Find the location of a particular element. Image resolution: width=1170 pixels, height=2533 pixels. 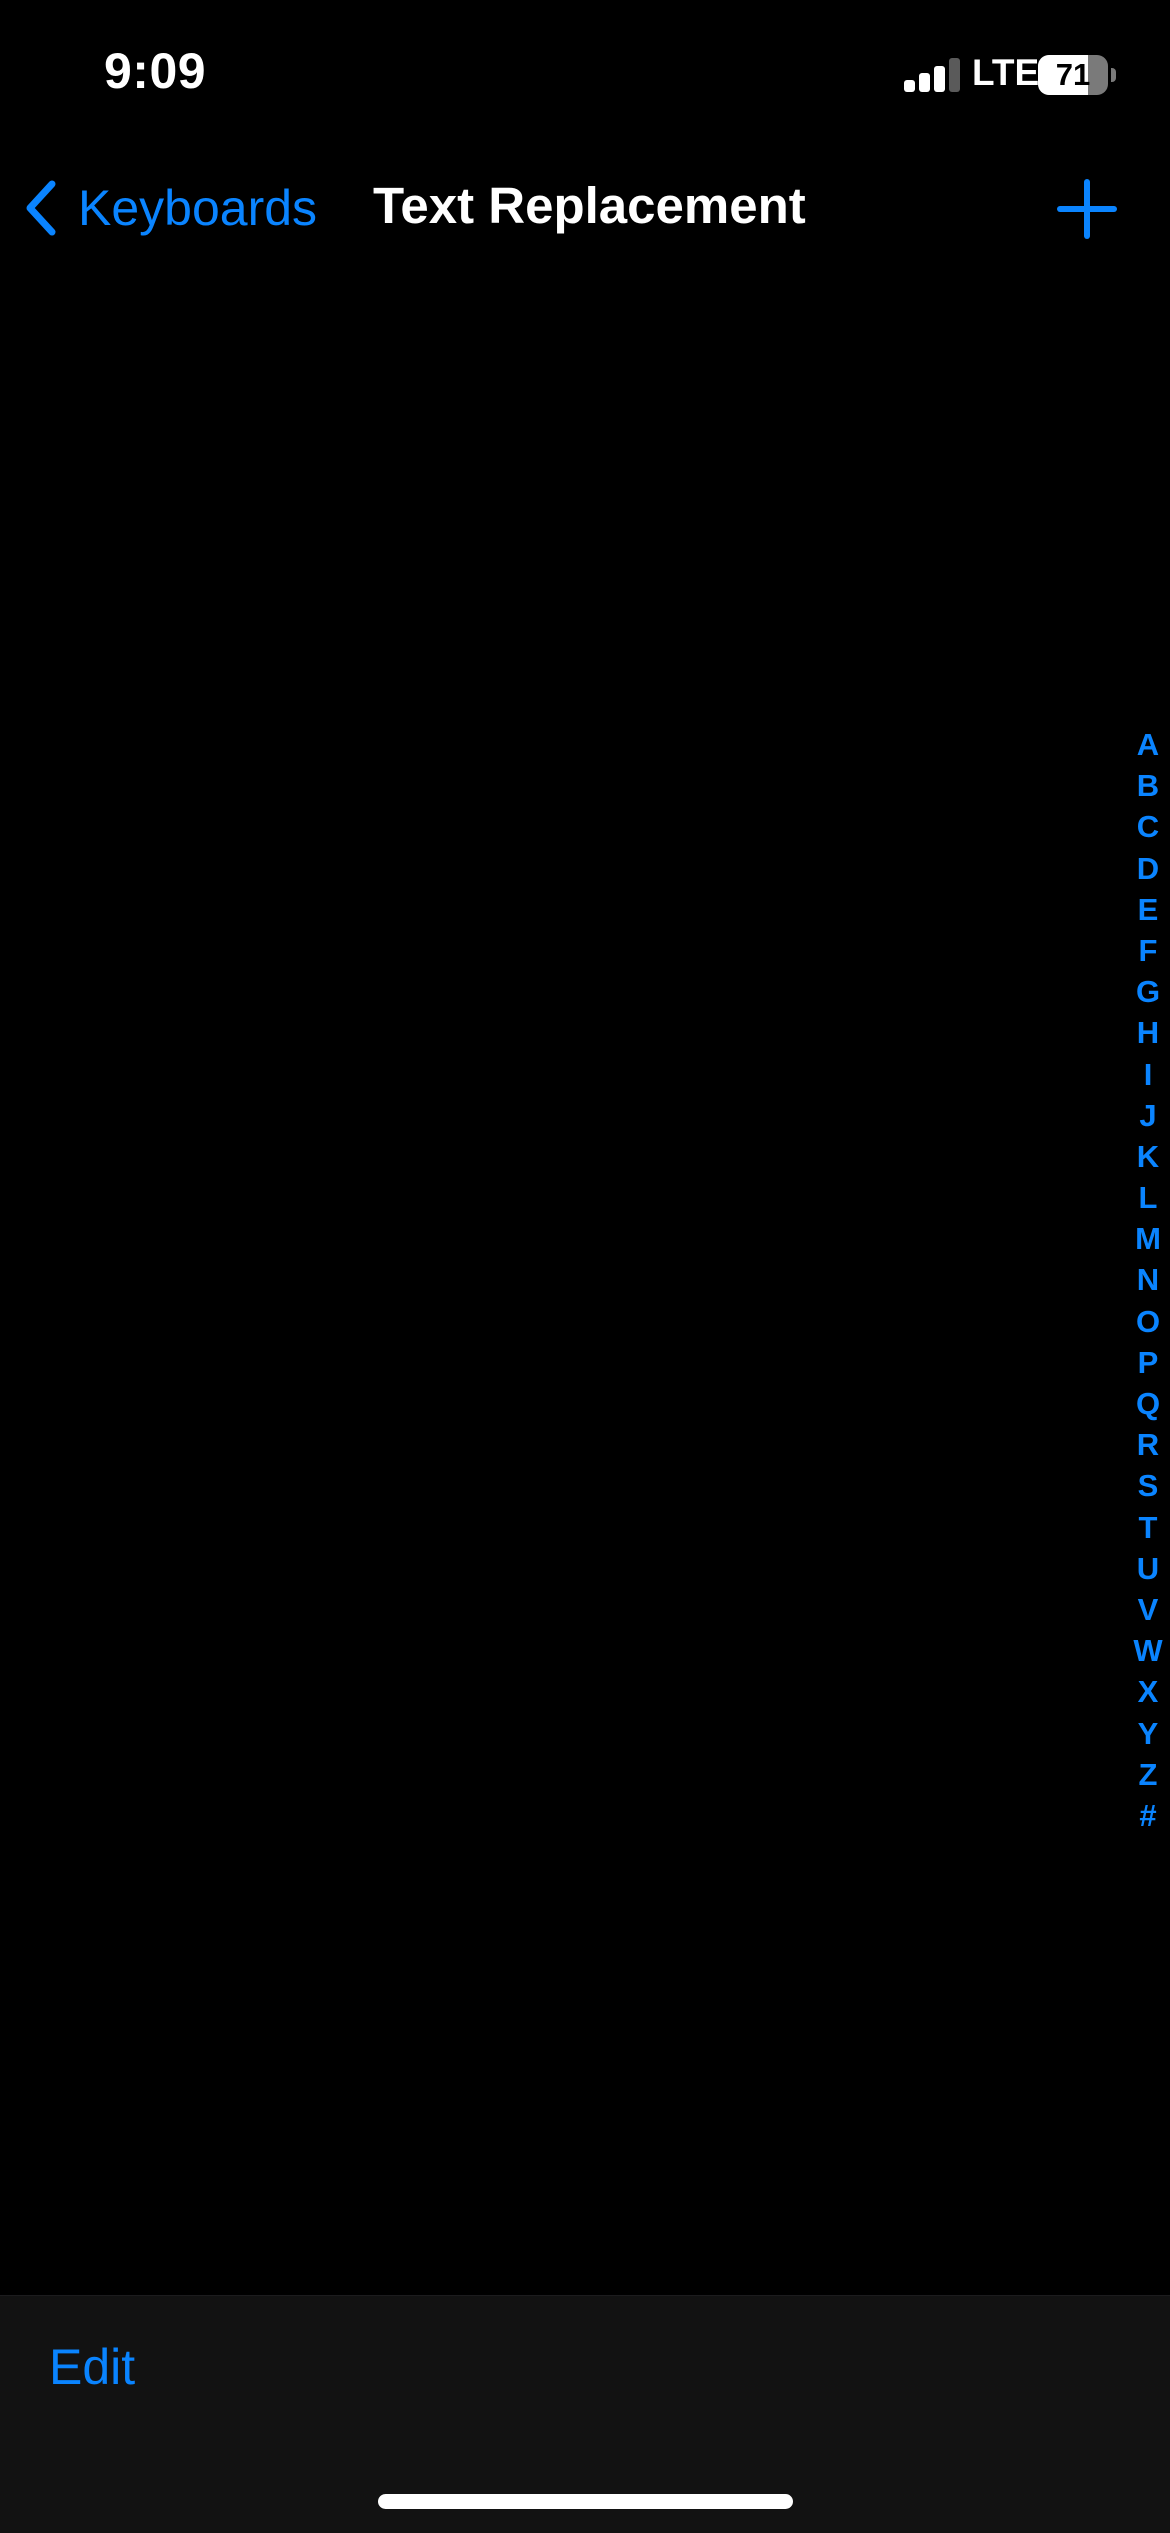

section-index-letter: V is located at coordinates (1148, 1609).